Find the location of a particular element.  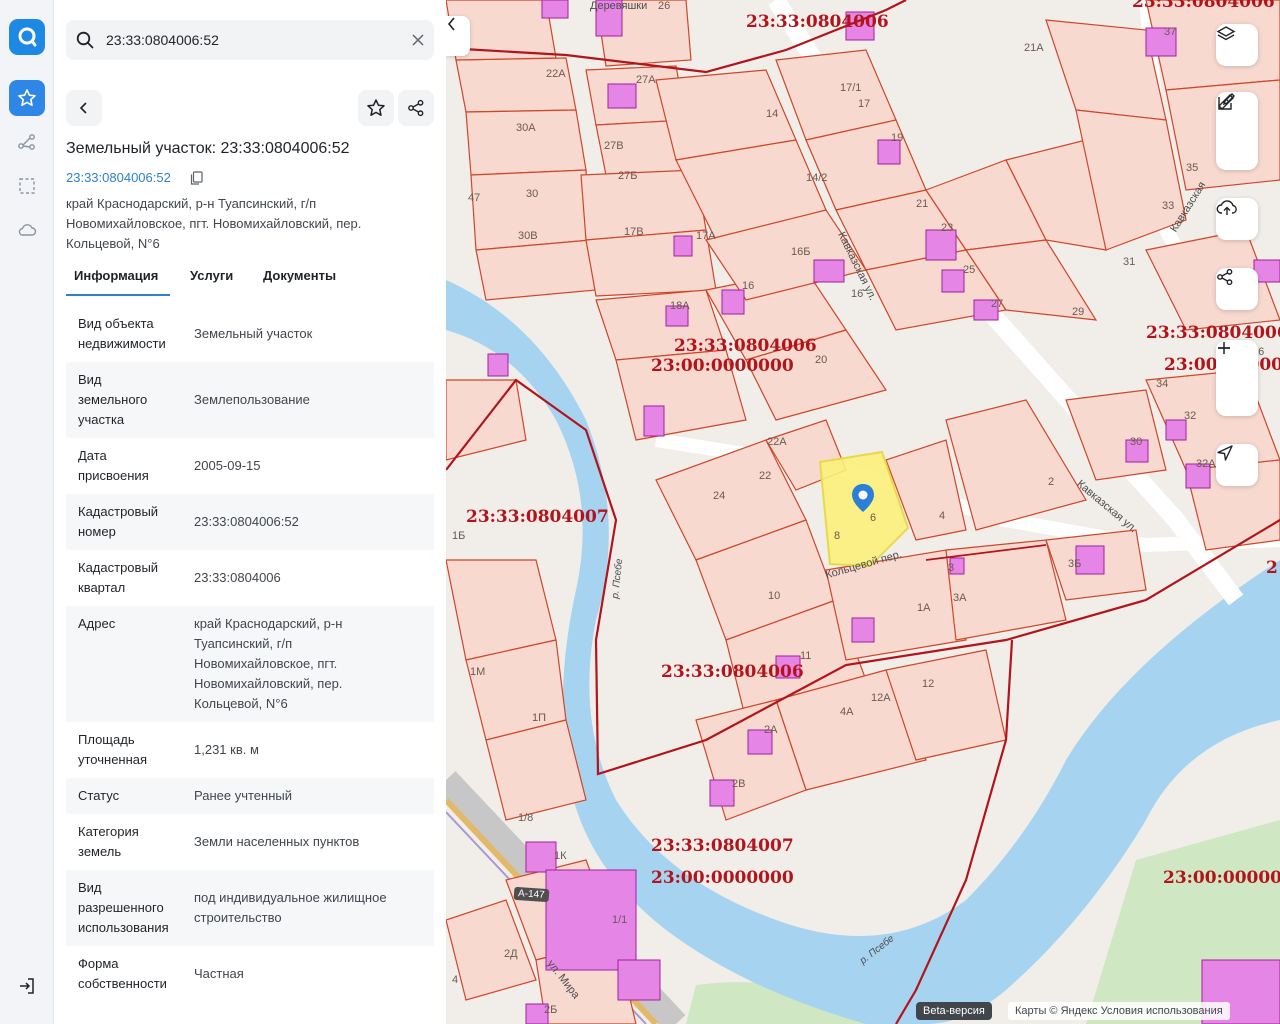

parcel-number-label: 1/8 is located at coordinates (526, 818).